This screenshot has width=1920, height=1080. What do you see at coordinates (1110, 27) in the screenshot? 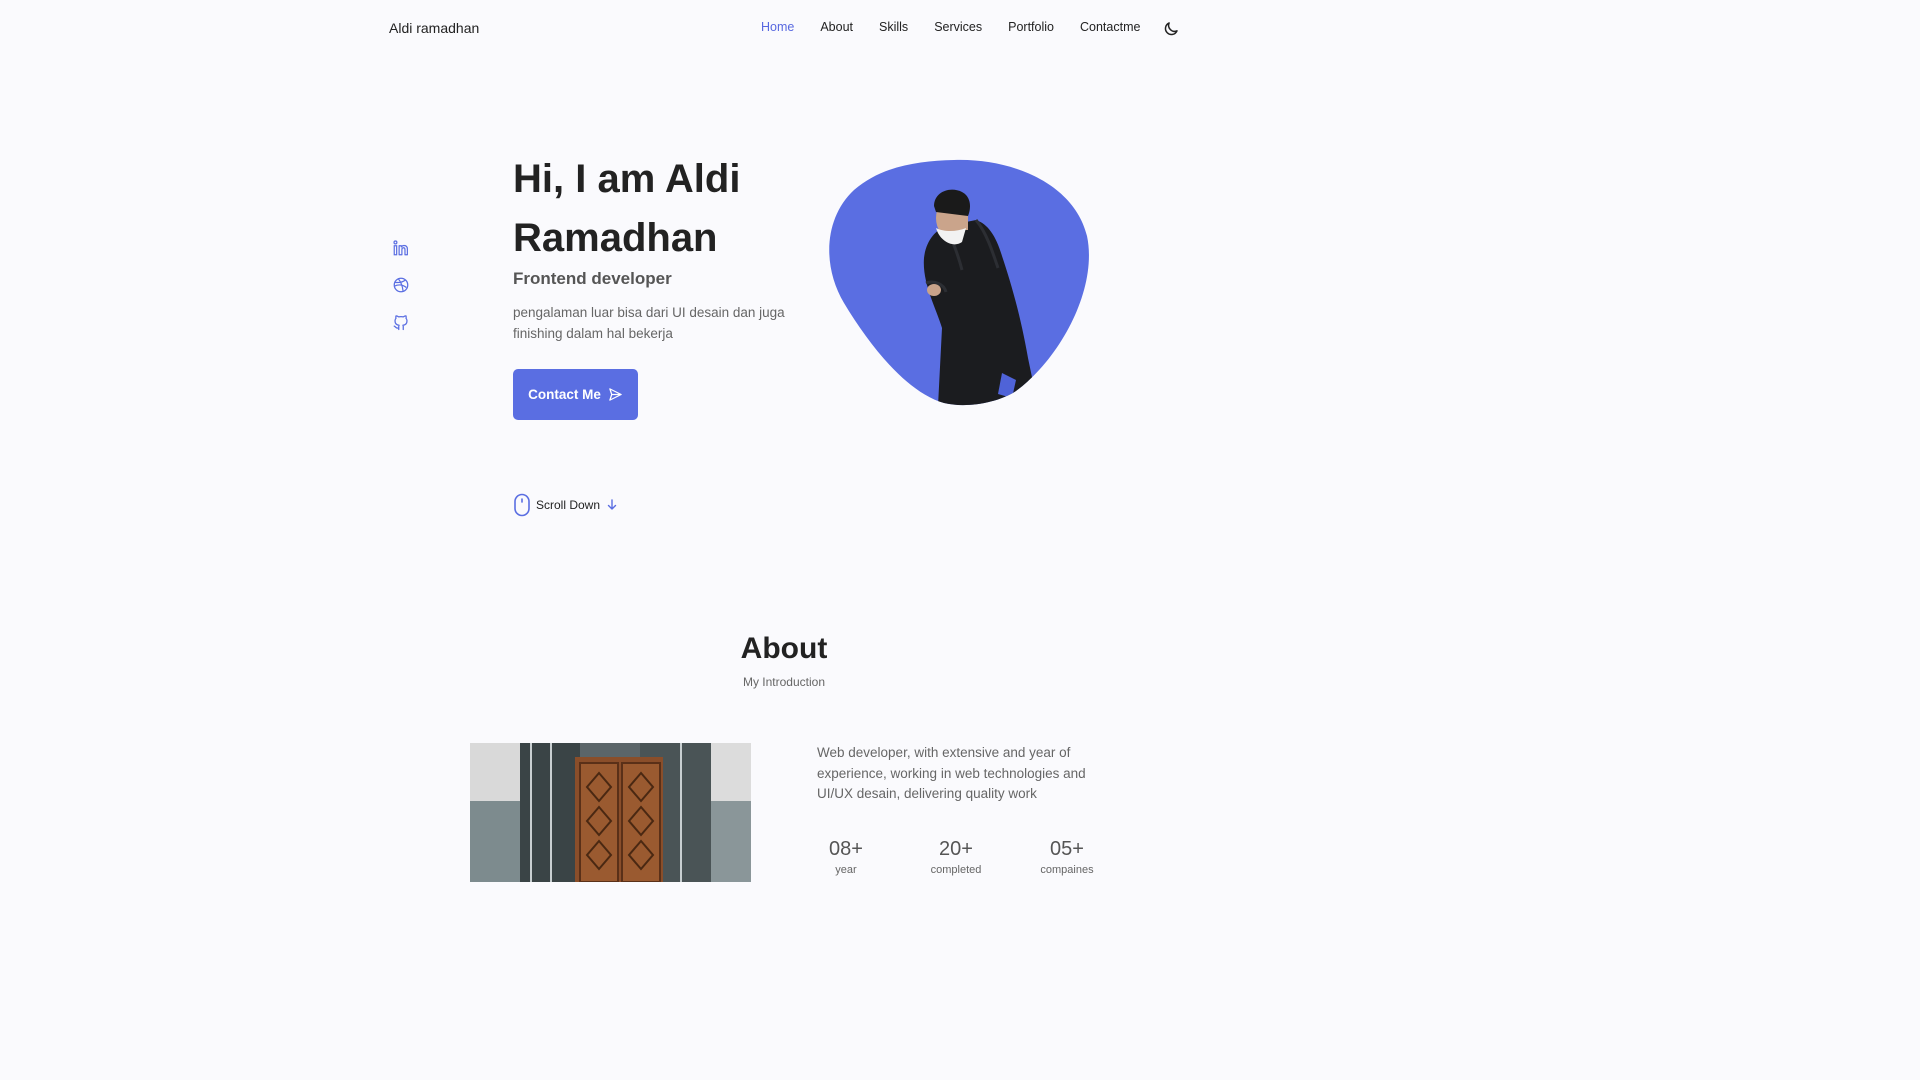
I see `nav-contactme: Contactme` at bounding box center [1110, 27].